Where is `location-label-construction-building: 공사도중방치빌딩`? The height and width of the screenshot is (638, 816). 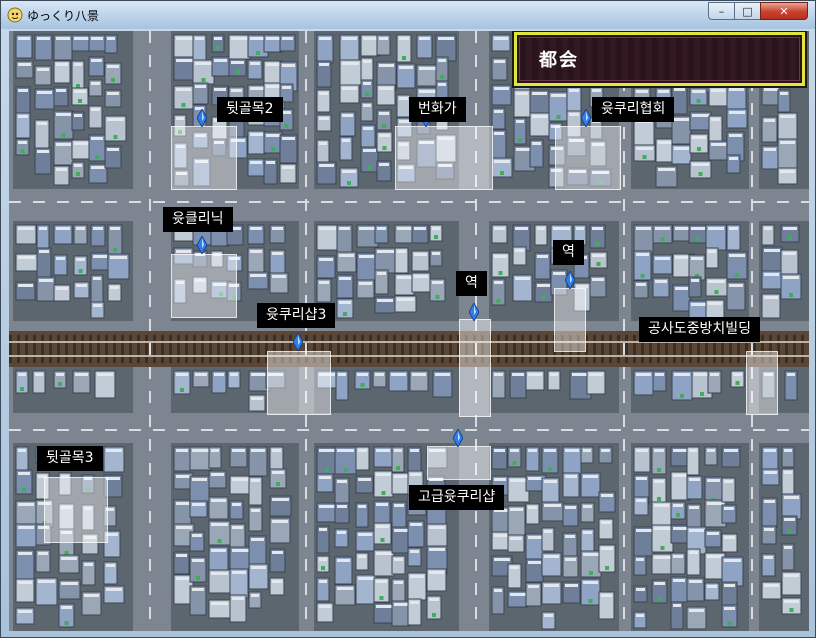 location-label-construction-building: 공사도중방치빌딩 is located at coordinates (700, 329).